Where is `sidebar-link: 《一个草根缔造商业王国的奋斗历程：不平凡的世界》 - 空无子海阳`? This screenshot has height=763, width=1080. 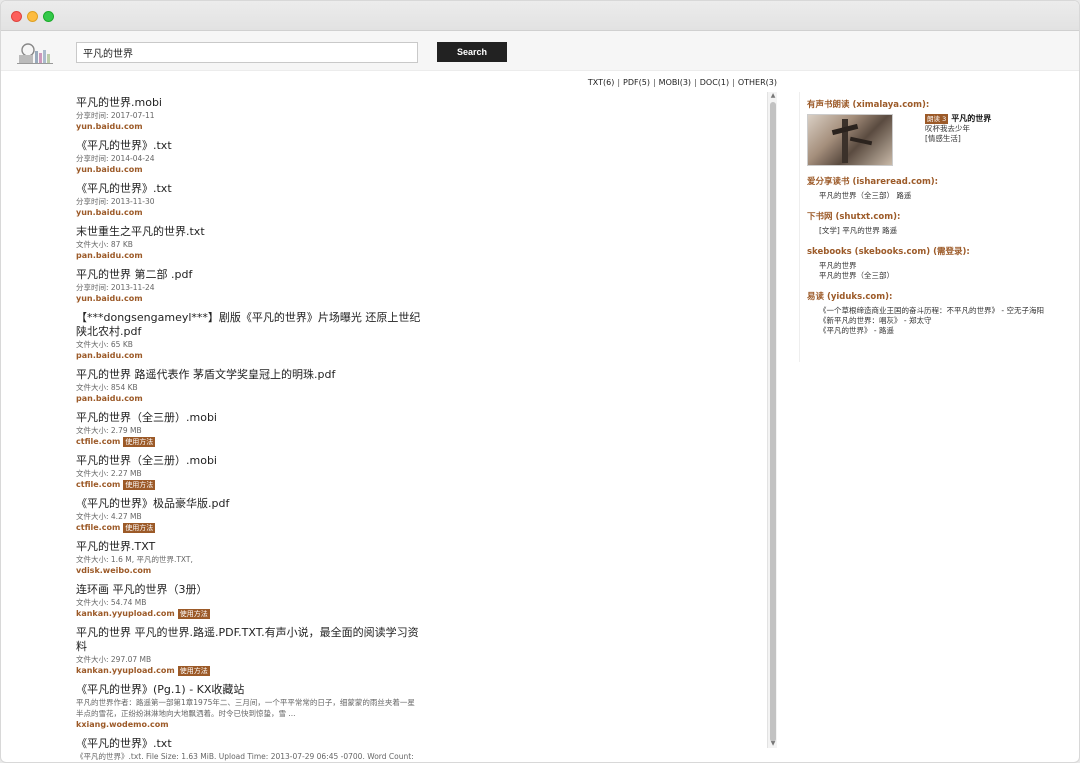 sidebar-link: 《一个草根缔造商业王国的奋斗历程：不平凡的世界》 - 空无子海阳 is located at coordinates (937, 311).